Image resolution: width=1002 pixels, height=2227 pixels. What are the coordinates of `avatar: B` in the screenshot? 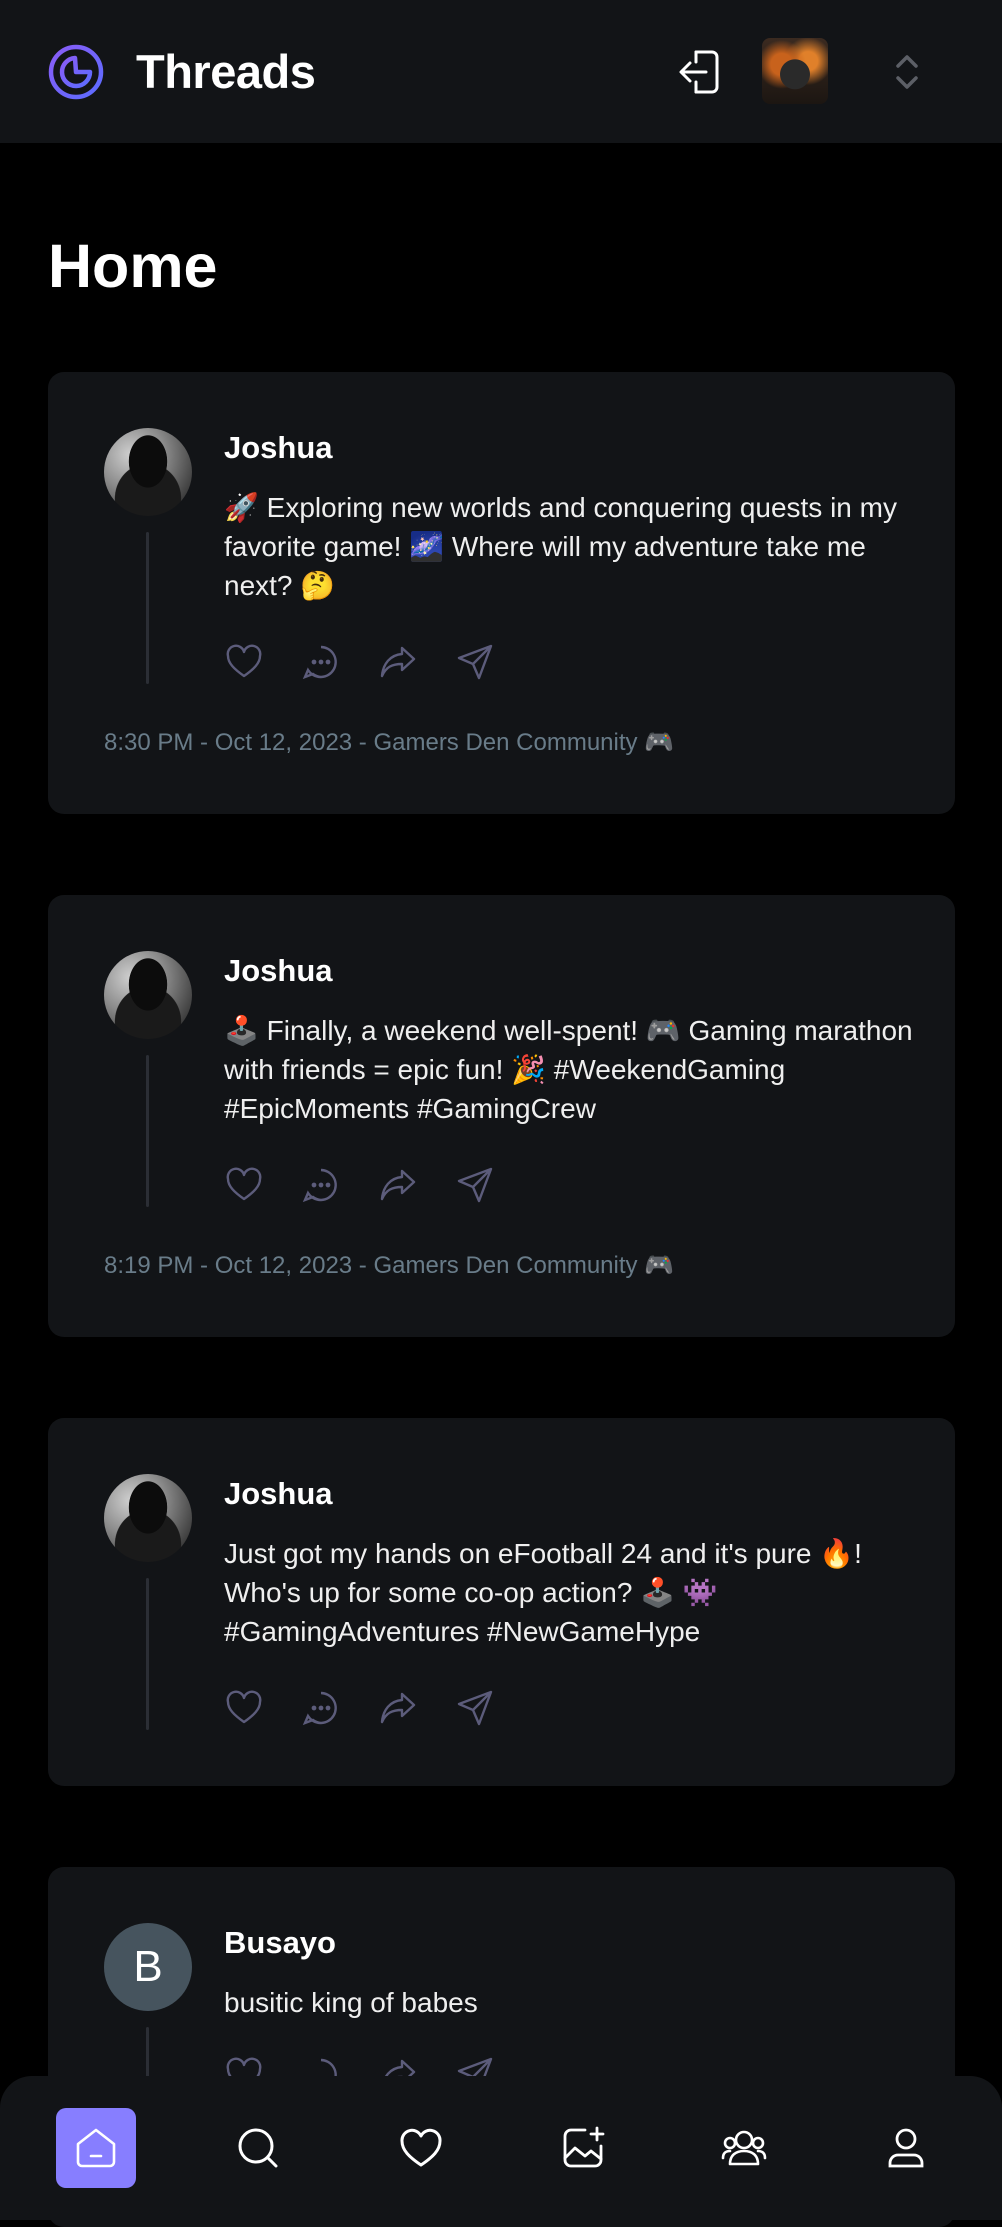 It's located at (148, 1967).